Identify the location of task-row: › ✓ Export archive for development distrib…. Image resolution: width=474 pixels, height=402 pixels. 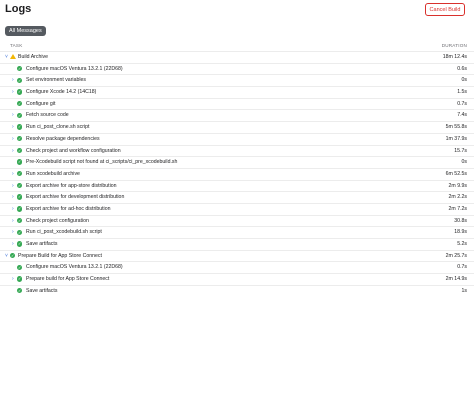
(237, 197).